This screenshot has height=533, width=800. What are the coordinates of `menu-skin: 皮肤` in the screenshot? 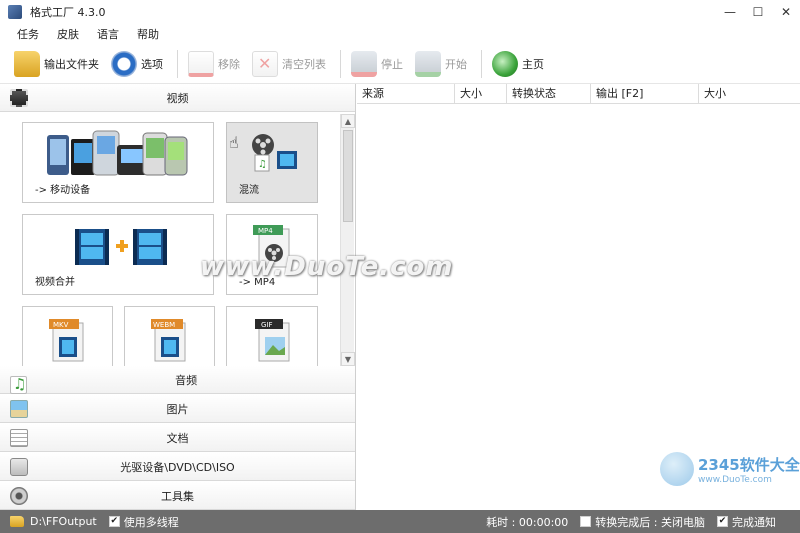 It's located at (68, 34).